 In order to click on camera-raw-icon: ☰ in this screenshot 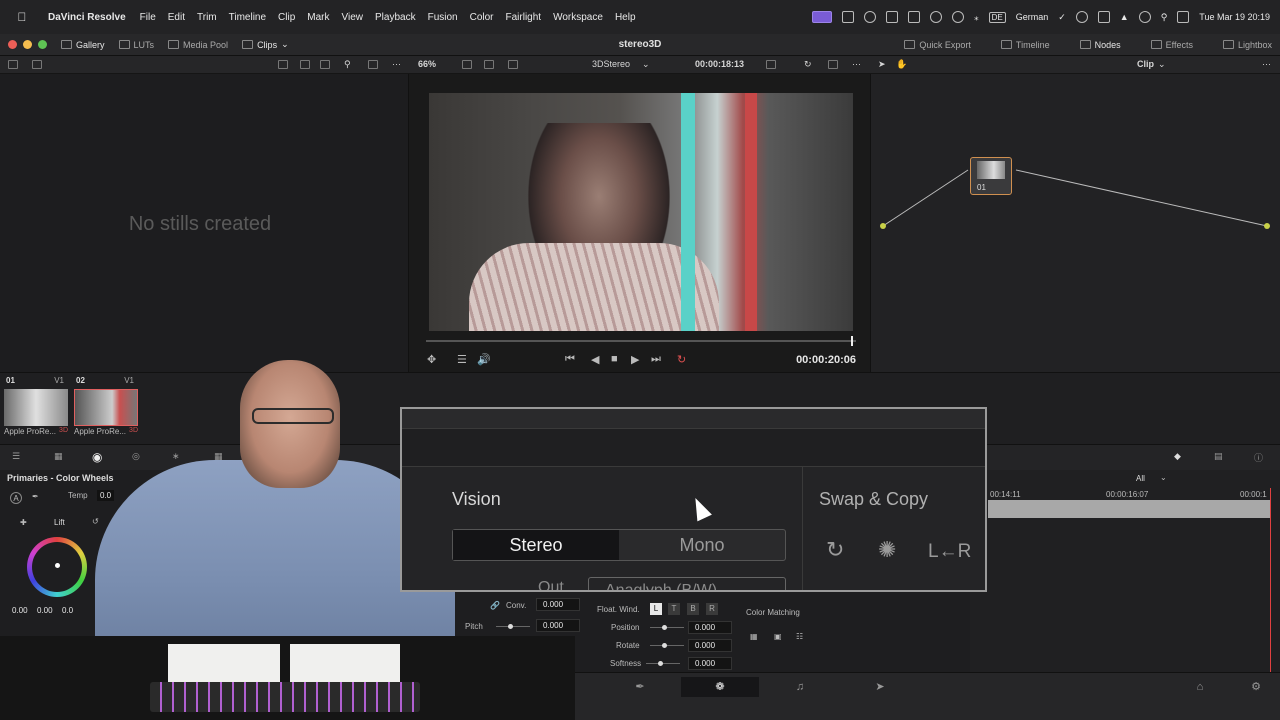, I will do `click(16, 456)`.